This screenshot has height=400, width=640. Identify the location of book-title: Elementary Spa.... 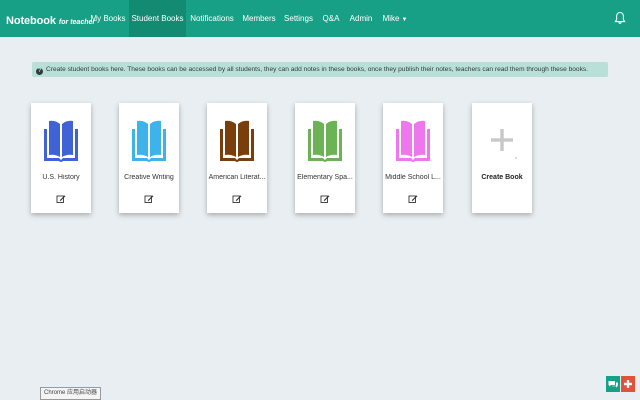
(325, 177).